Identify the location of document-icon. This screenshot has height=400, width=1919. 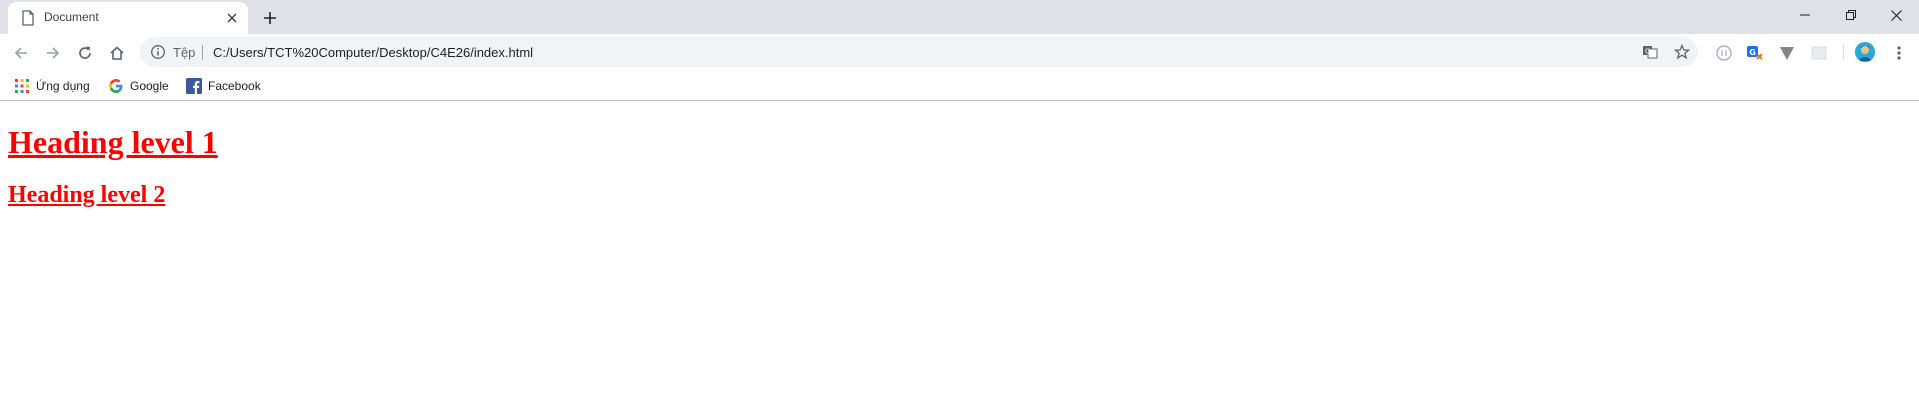
(28, 18).